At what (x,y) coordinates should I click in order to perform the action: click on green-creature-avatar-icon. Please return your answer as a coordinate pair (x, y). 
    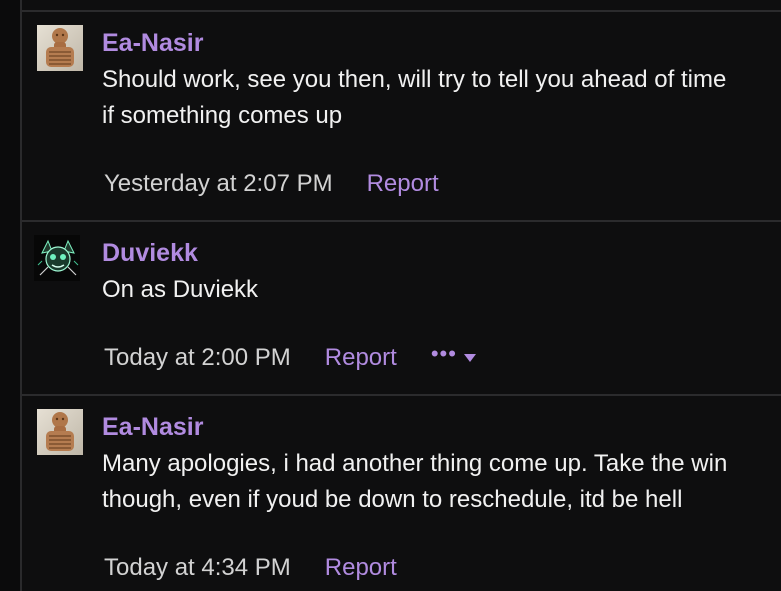
    Looking at the image, I should click on (57, 258).